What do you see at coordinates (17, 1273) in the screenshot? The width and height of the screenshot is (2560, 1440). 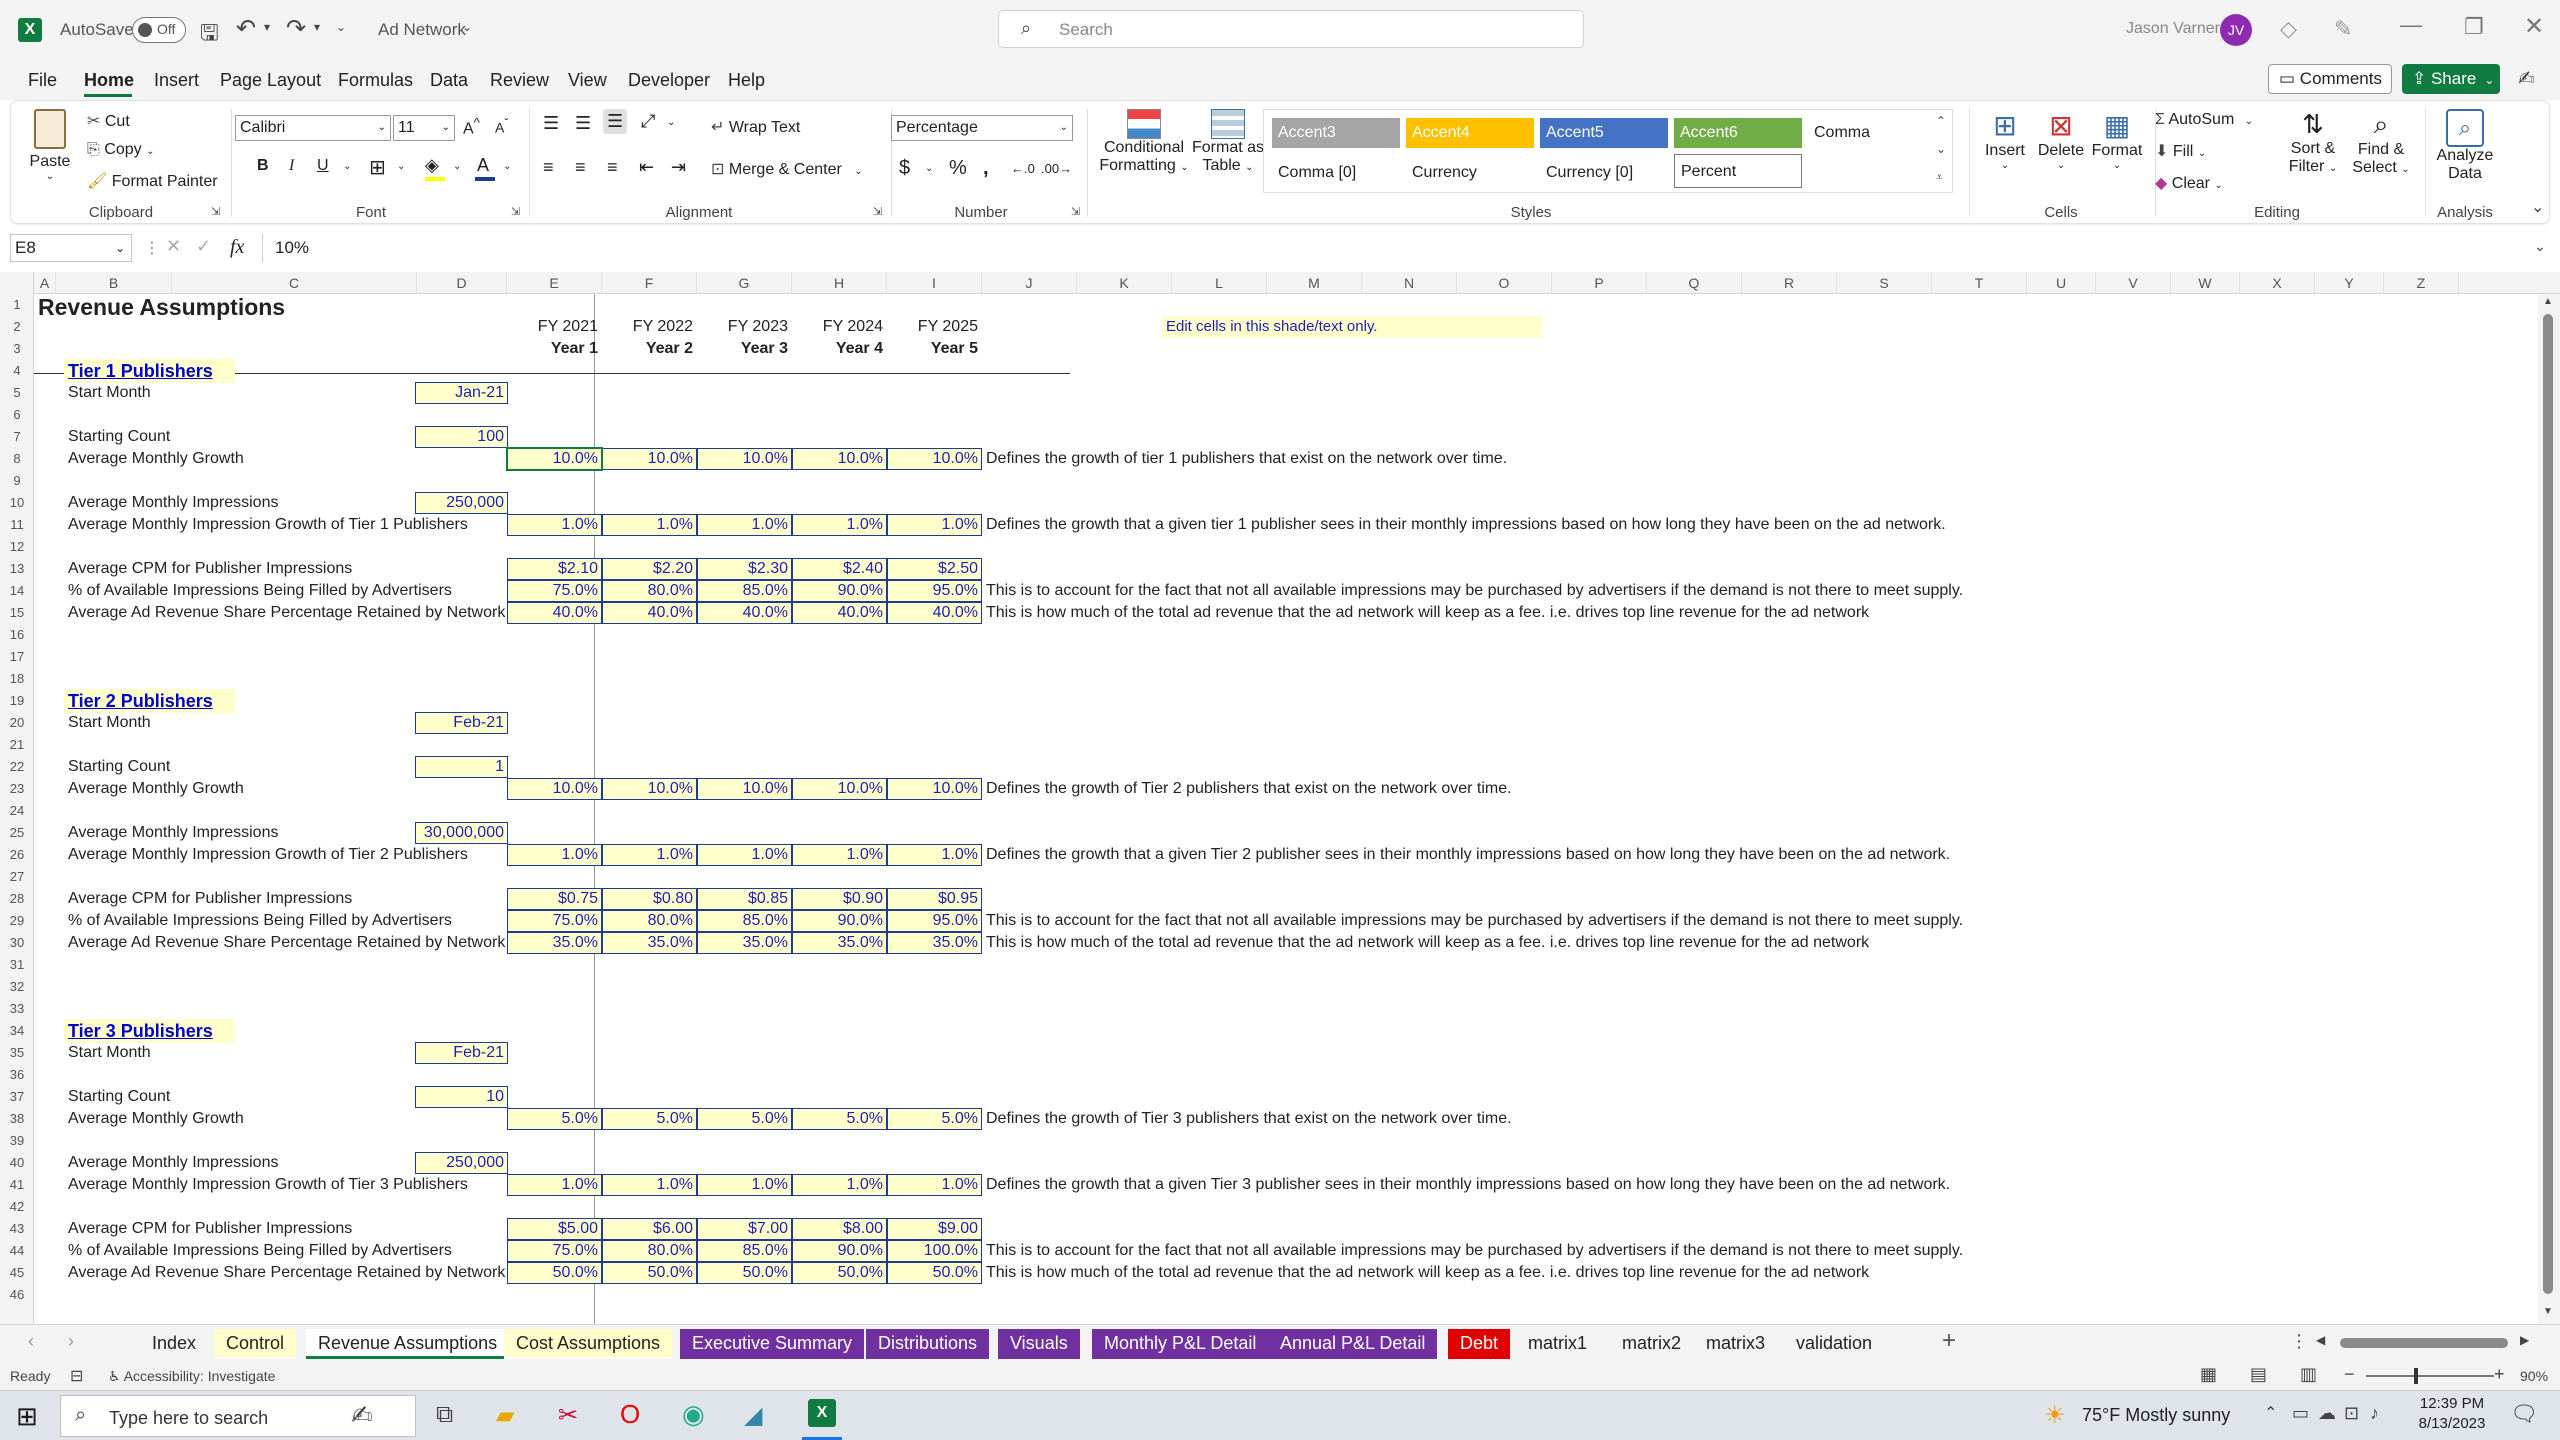 I see `row-header: 45` at bounding box center [17, 1273].